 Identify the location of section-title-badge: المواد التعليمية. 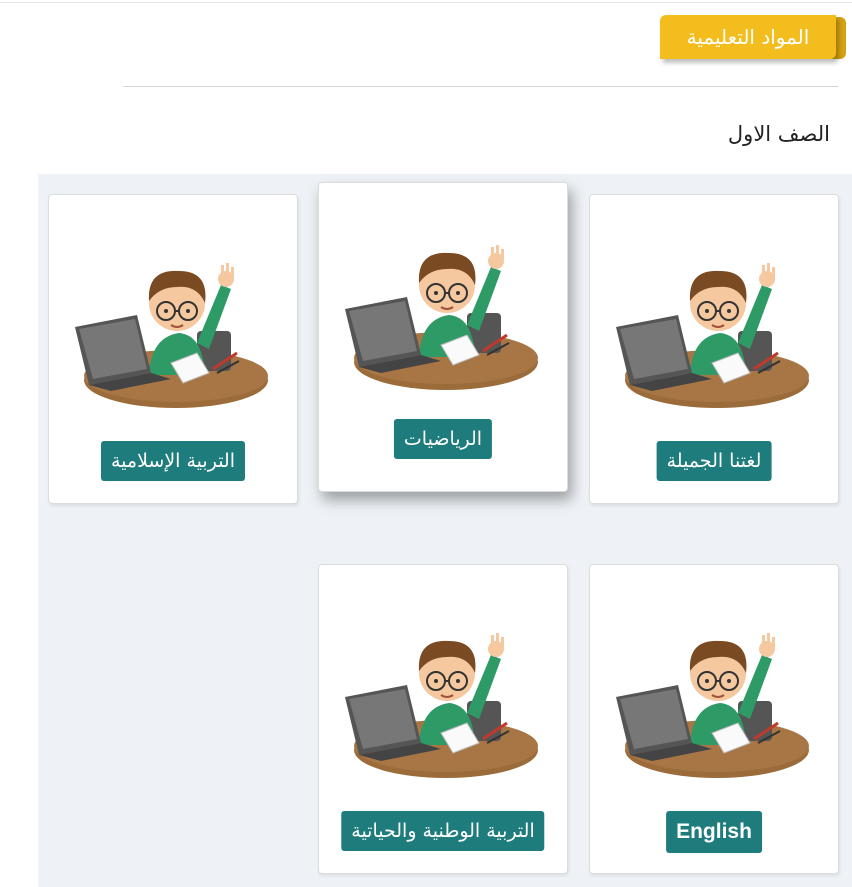
(753, 37).